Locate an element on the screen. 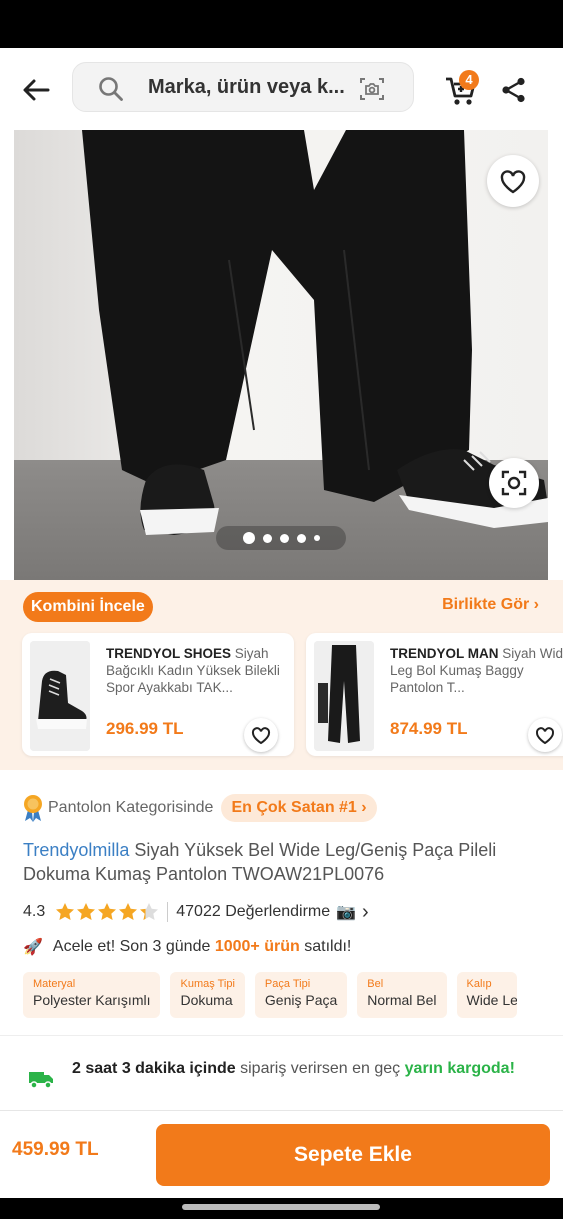  bottom-action-bar: 459.99 TL Sepete Ekle is located at coordinates (281, 1154).